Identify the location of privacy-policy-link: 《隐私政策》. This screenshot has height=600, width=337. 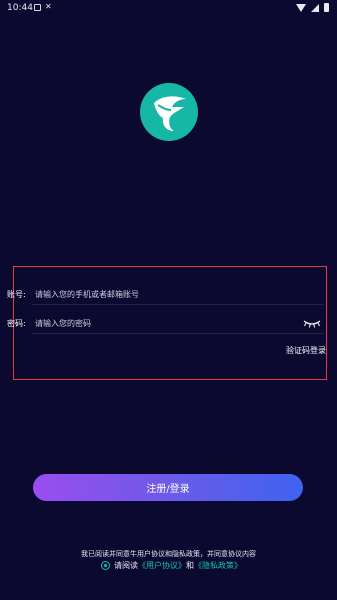
(218, 565).